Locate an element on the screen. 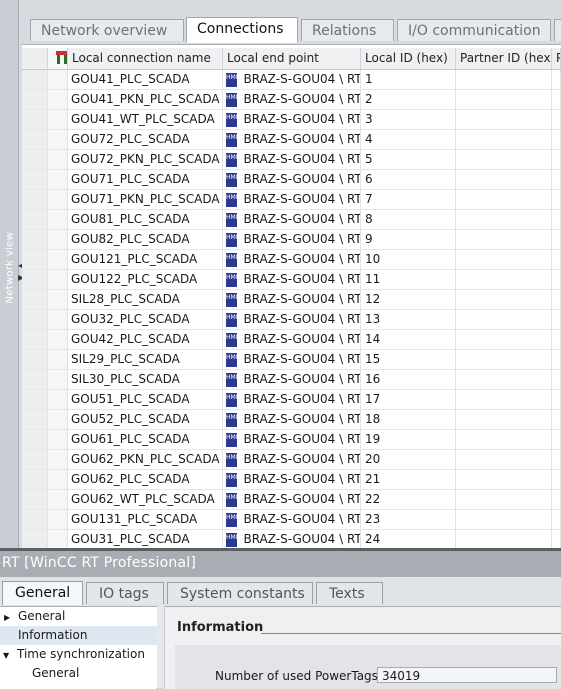 Image resolution: width=561 pixels, height=689 pixels. table-row: GOU131_PLC_SCADA HMI BRAZ-S-GOU04 \ RT 23 is located at coordinates (291, 520).